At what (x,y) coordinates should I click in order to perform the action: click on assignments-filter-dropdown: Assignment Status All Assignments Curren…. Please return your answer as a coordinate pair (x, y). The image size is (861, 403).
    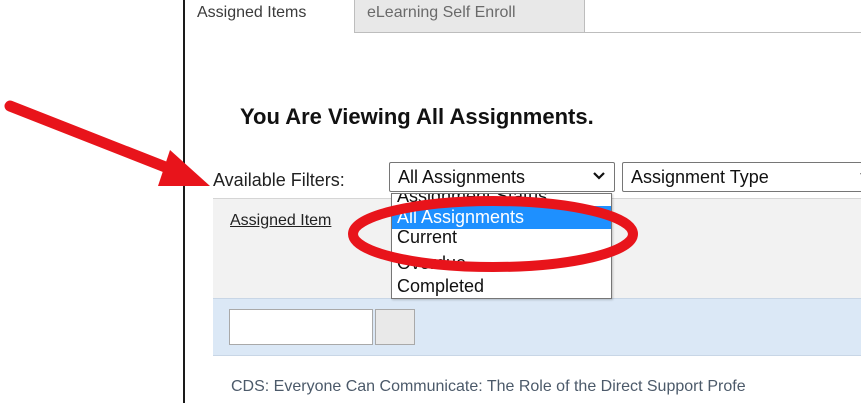
    Looking at the image, I should click on (501, 246).